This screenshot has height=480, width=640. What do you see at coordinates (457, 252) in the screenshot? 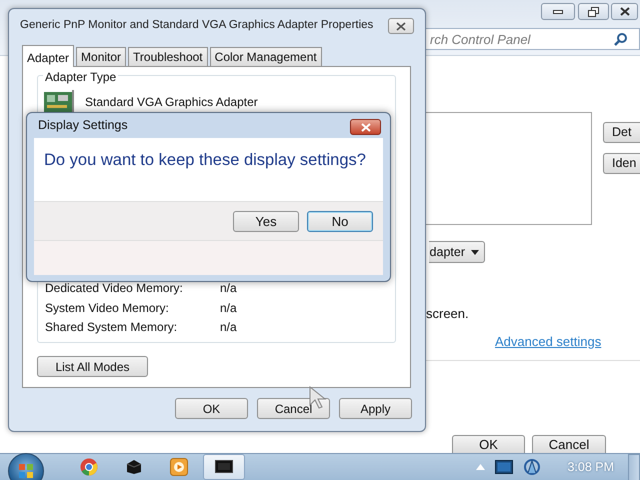
I see `dropdown: dapter` at bounding box center [457, 252].